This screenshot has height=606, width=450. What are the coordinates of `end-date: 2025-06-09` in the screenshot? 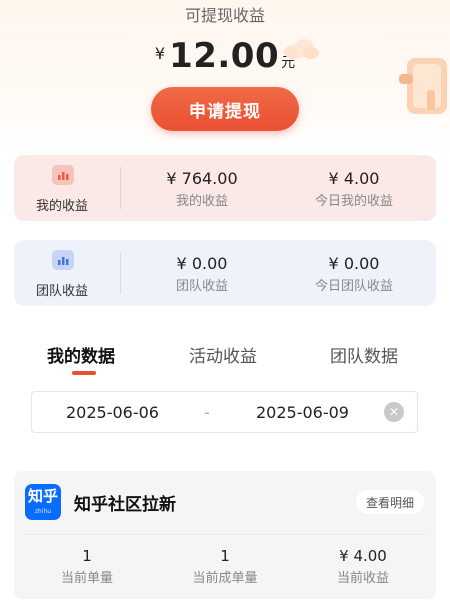 It's located at (302, 412).